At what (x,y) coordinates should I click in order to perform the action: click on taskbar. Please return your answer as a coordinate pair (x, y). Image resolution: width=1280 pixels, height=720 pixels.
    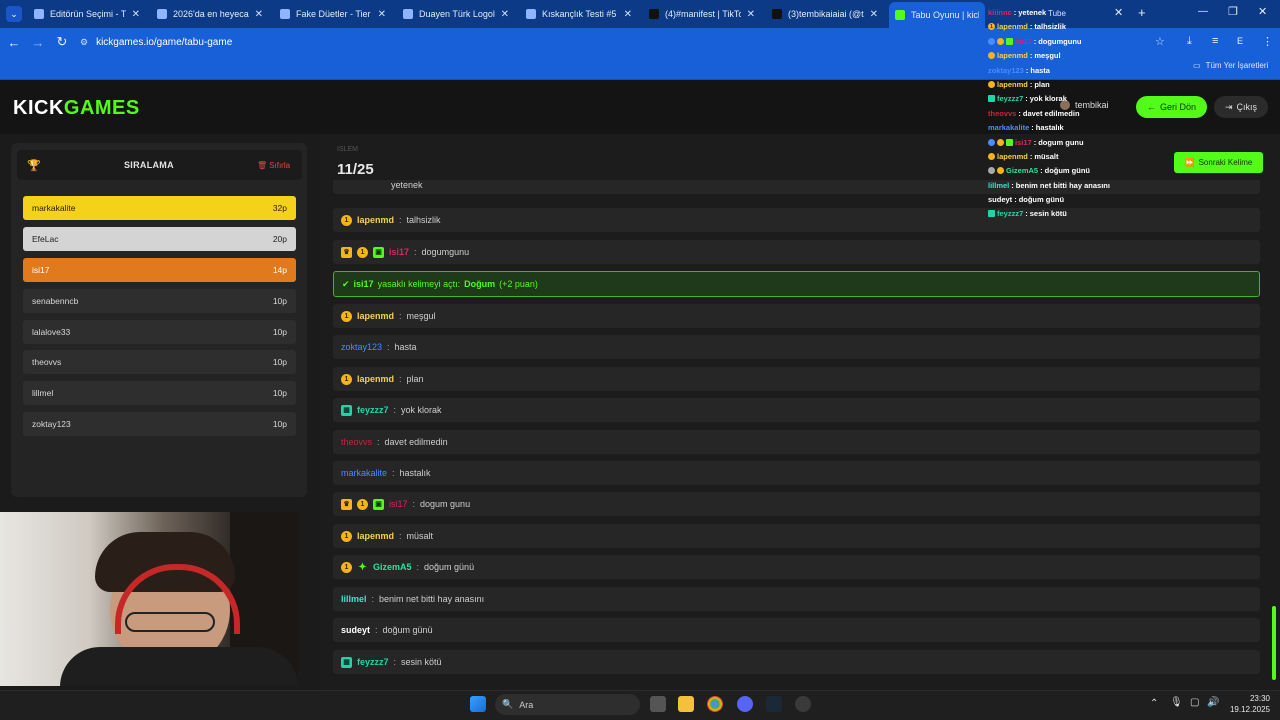
    Looking at the image, I should click on (640, 705).